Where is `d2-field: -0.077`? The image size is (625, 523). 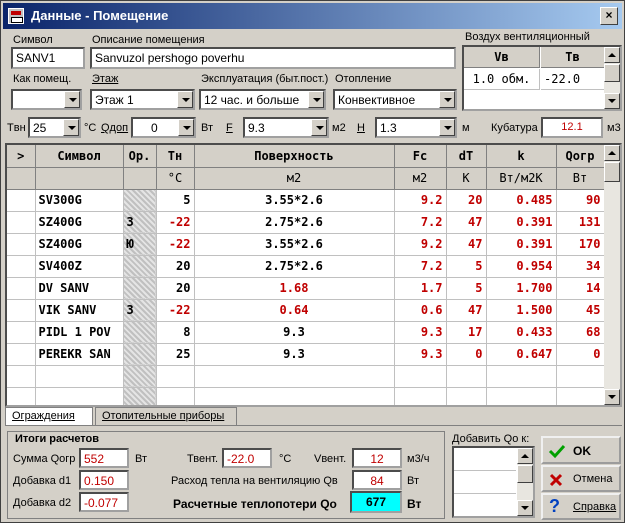
d2-field: -0.077 is located at coordinates (104, 502).